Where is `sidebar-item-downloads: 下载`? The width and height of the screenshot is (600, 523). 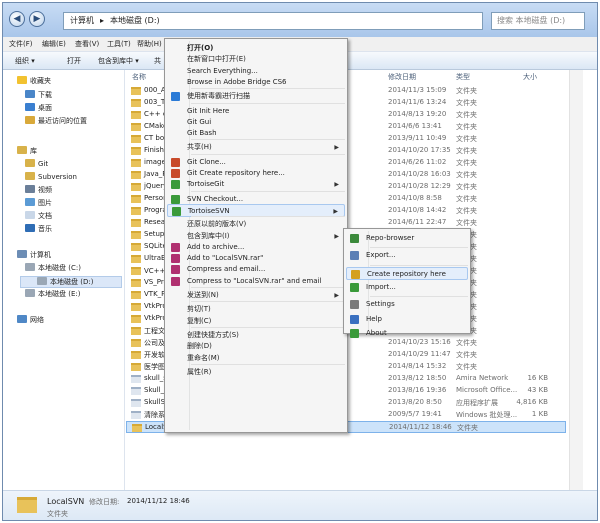
sidebar-item-downloads: 下载 is located at coordinates (38, 95).